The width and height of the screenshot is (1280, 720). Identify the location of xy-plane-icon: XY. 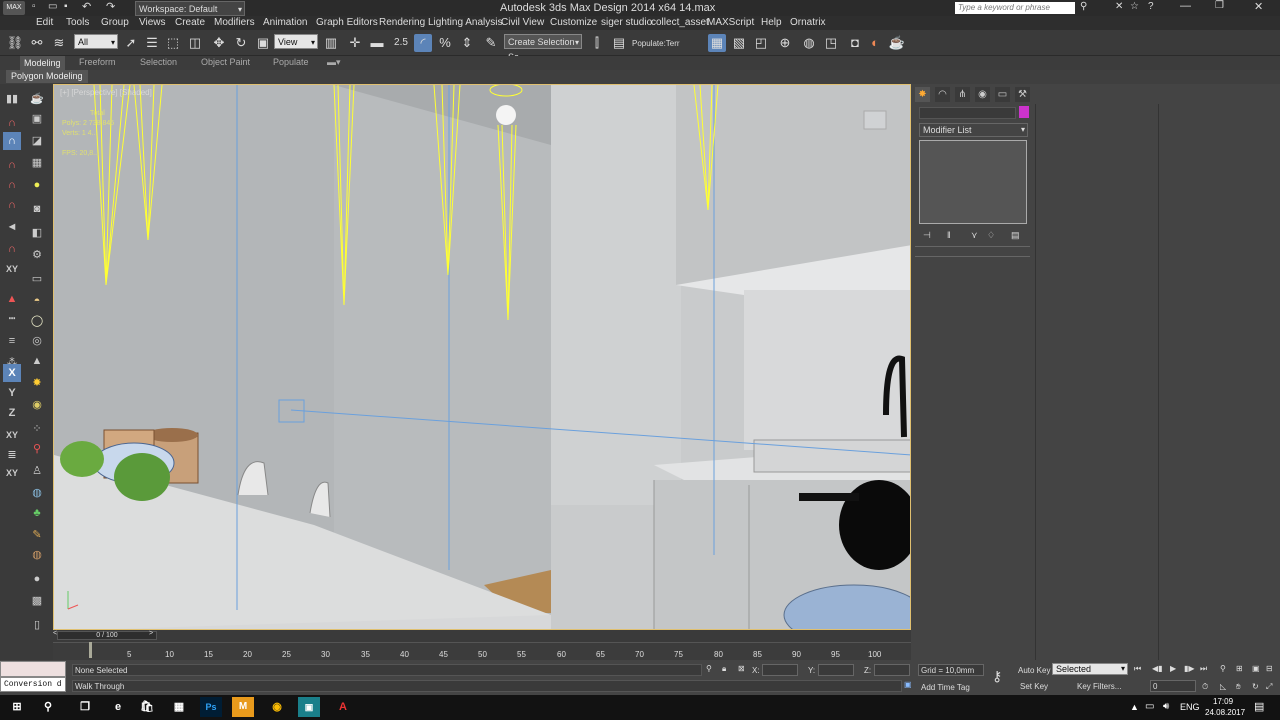
(12, 435).